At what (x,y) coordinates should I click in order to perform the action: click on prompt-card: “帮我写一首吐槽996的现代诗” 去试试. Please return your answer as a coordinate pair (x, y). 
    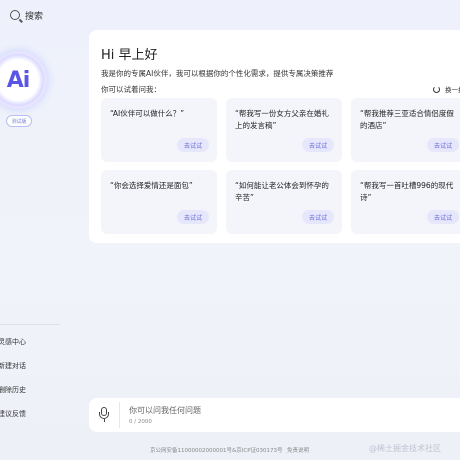
    Looking at the image, I should click on (405, 202).